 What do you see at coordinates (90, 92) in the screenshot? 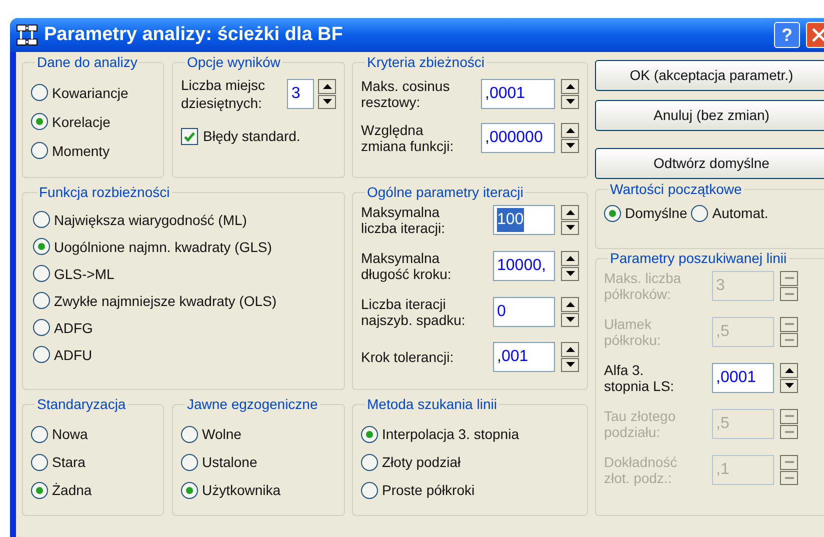
I see `radio-label: Kowariancje` at bounding box center [90, 92].